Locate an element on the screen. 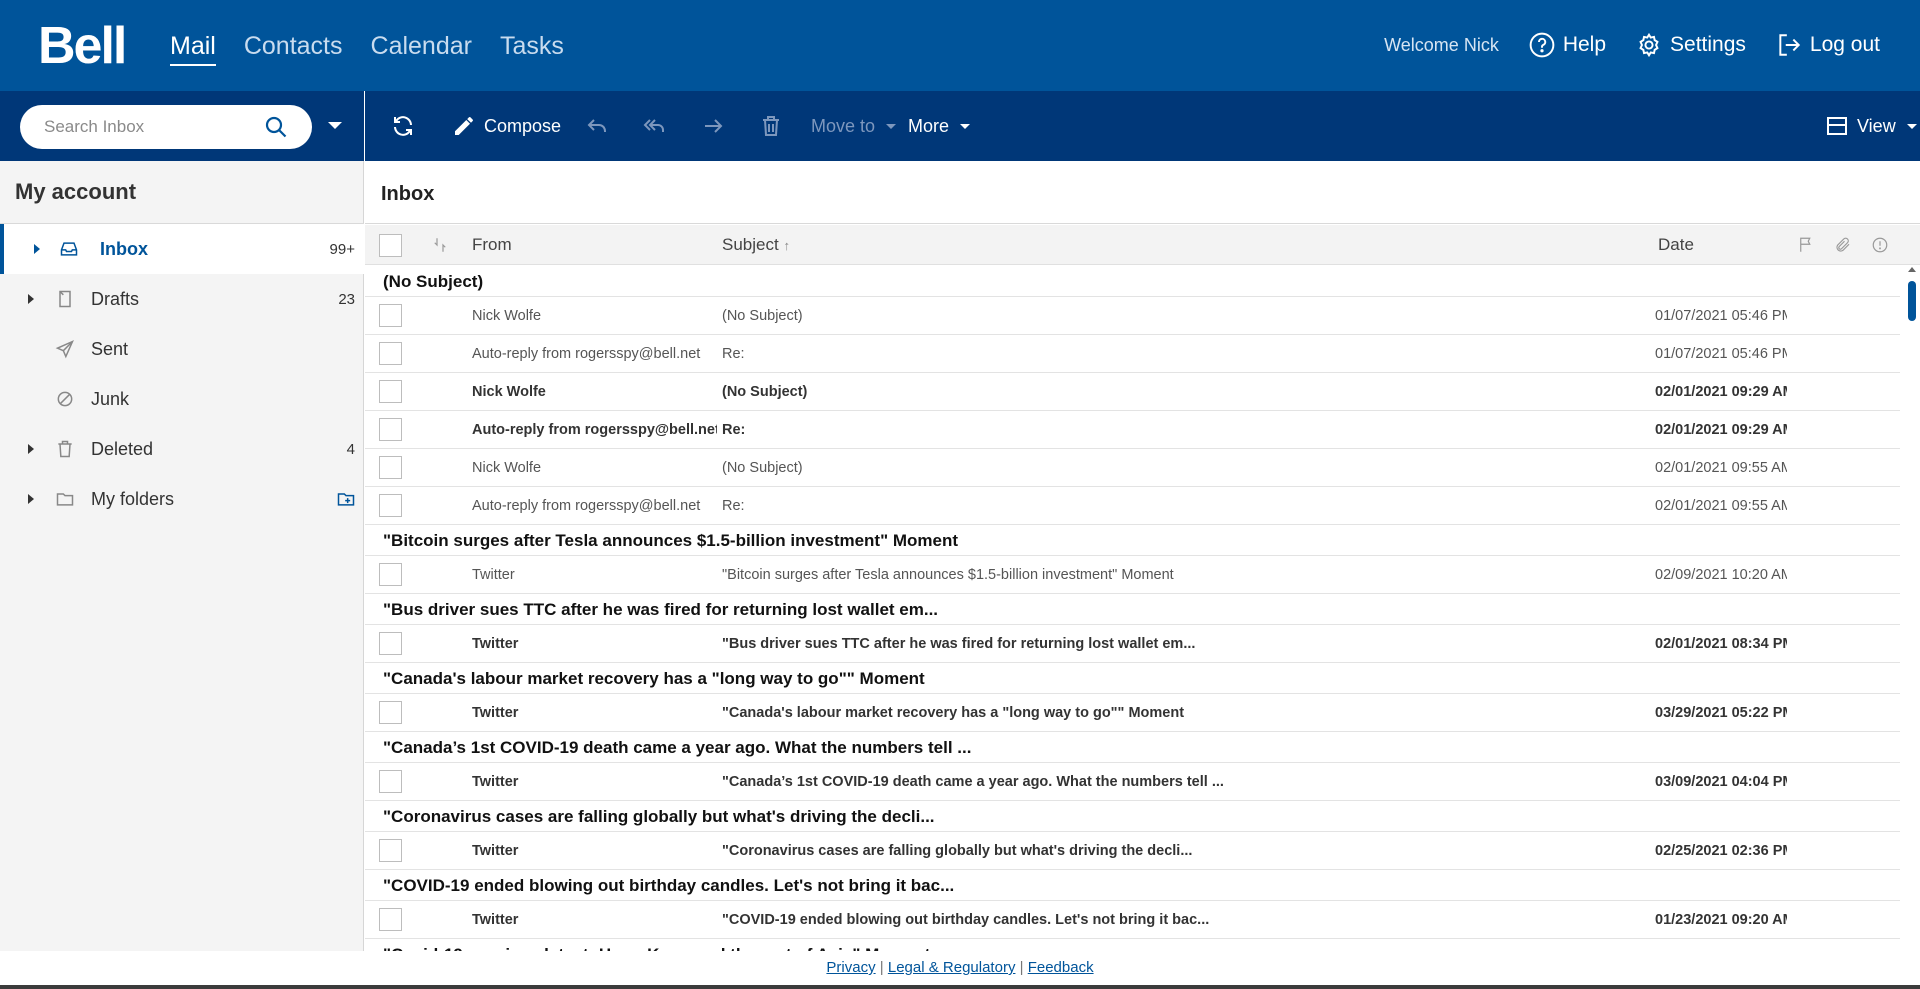 Image resolution: width=1920 pixels, height=989 pixels. reply-all-button is located at coordinates (654, 126).